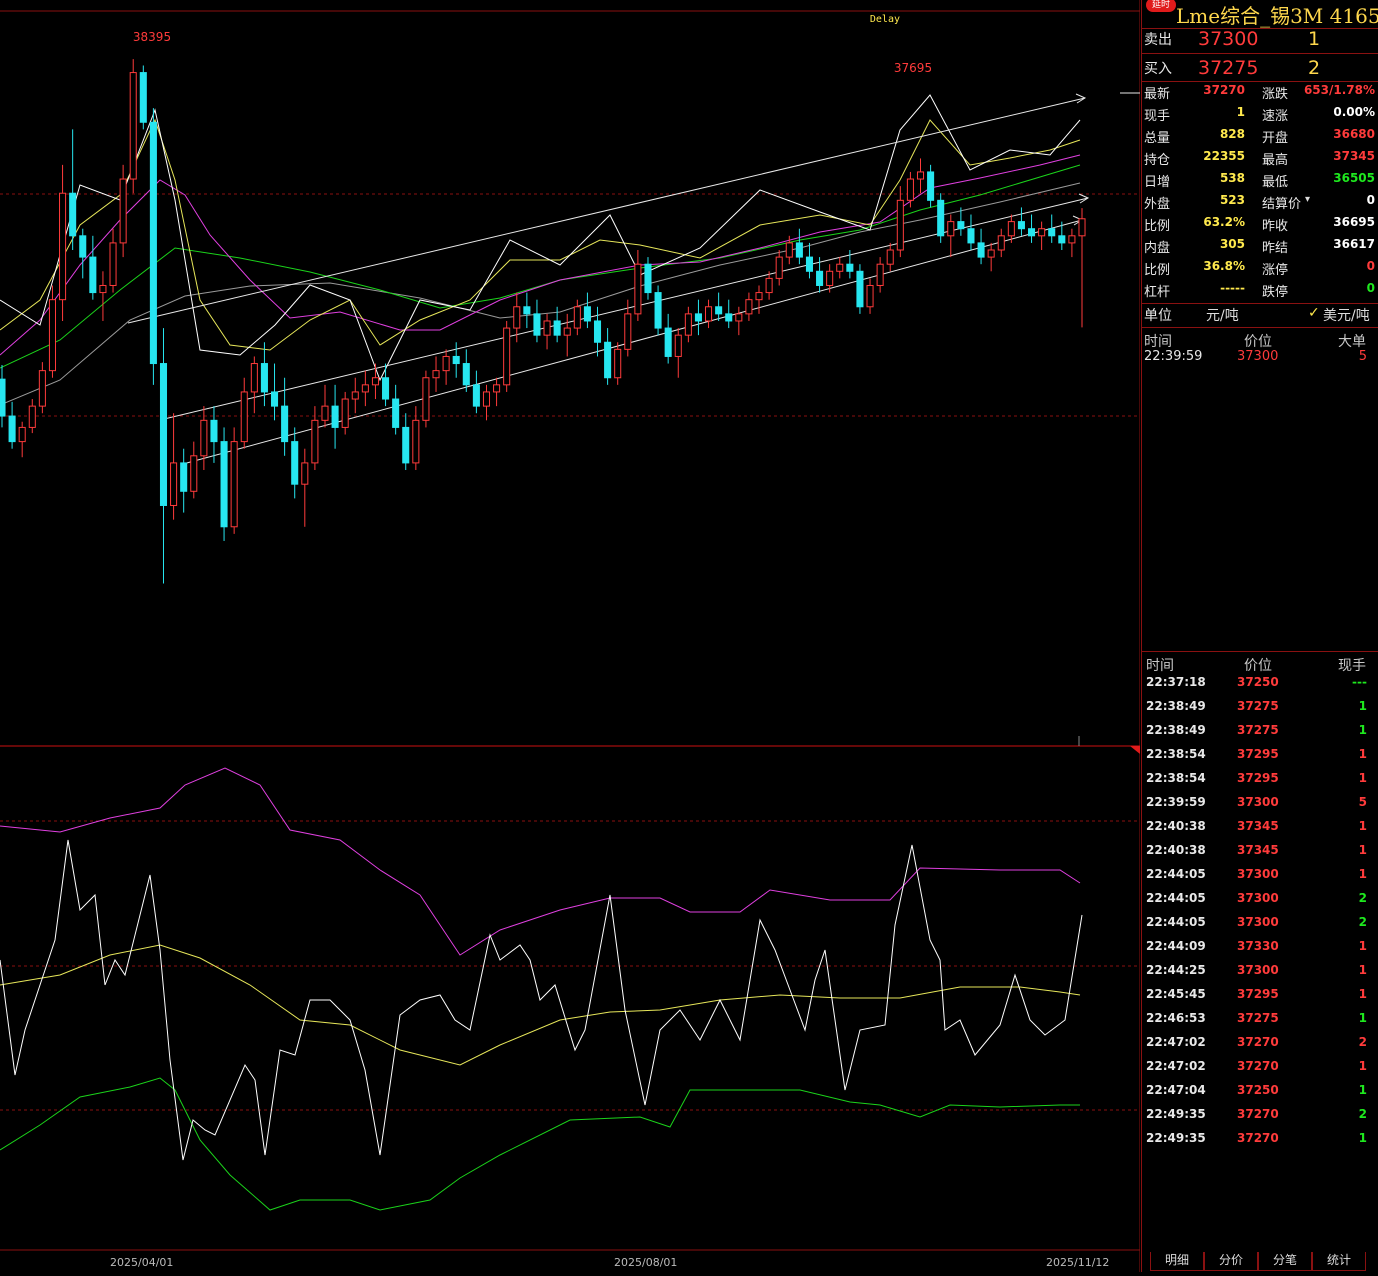 This screenshot has height=1276, width=1378. Describe the element at coordinates (1222, 315) in the screenshot. I see `unit-option-cny: 元/吨` at that location.